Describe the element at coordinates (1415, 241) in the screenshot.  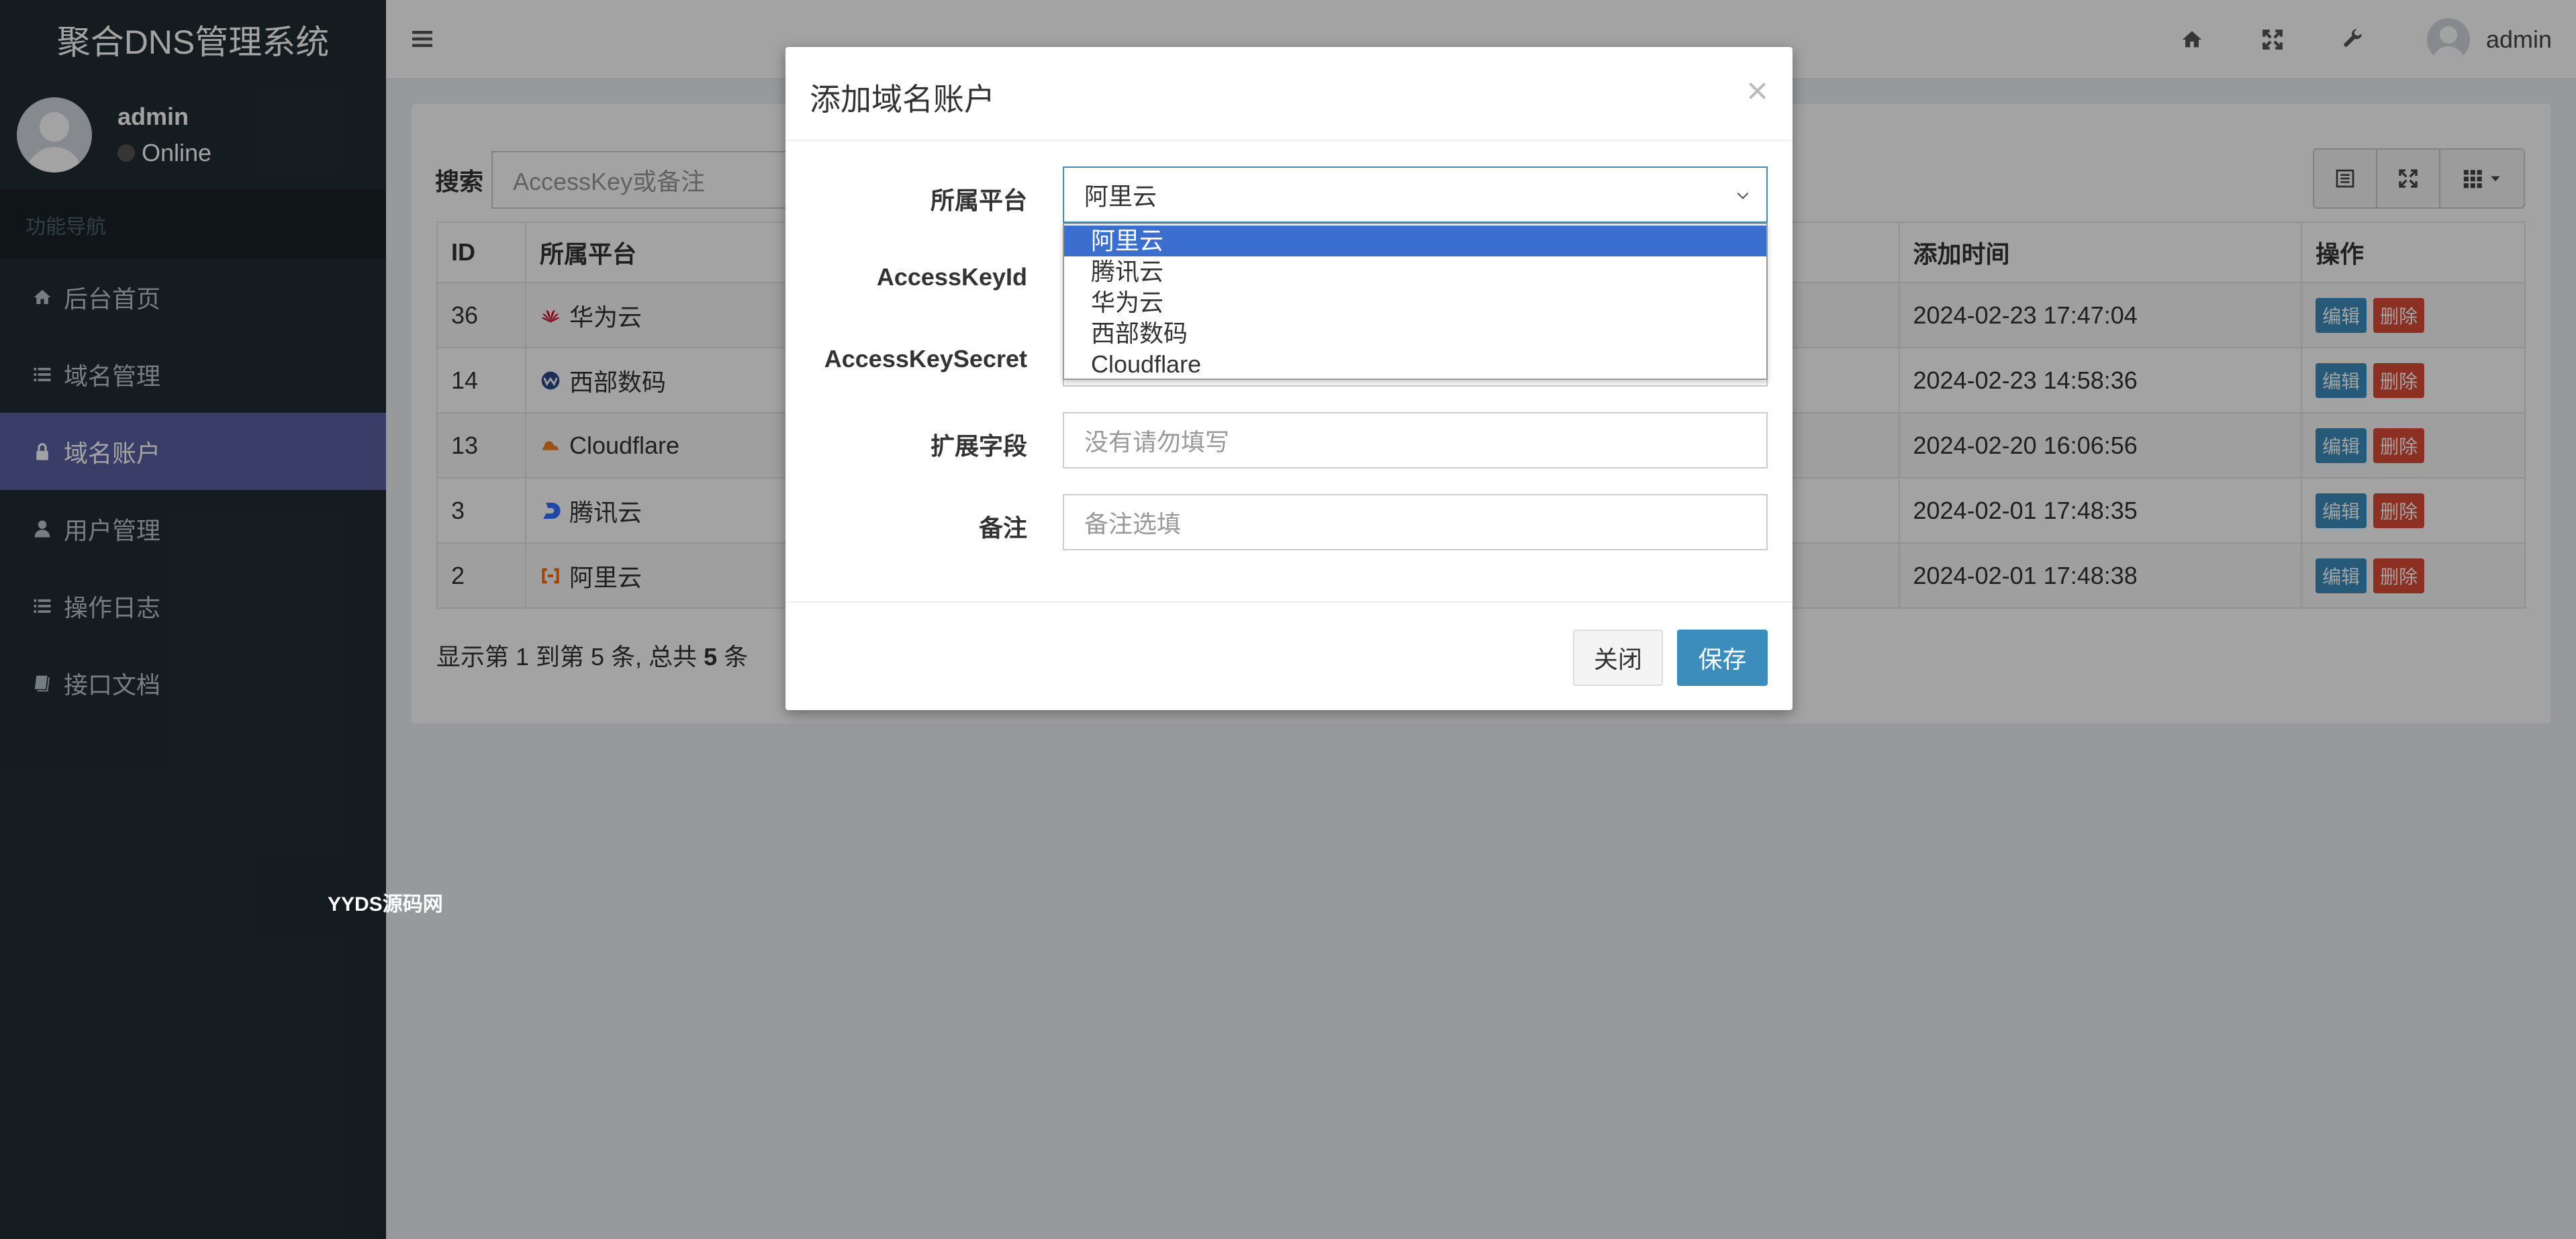
I see `platform-option: 阿里云` at that location.